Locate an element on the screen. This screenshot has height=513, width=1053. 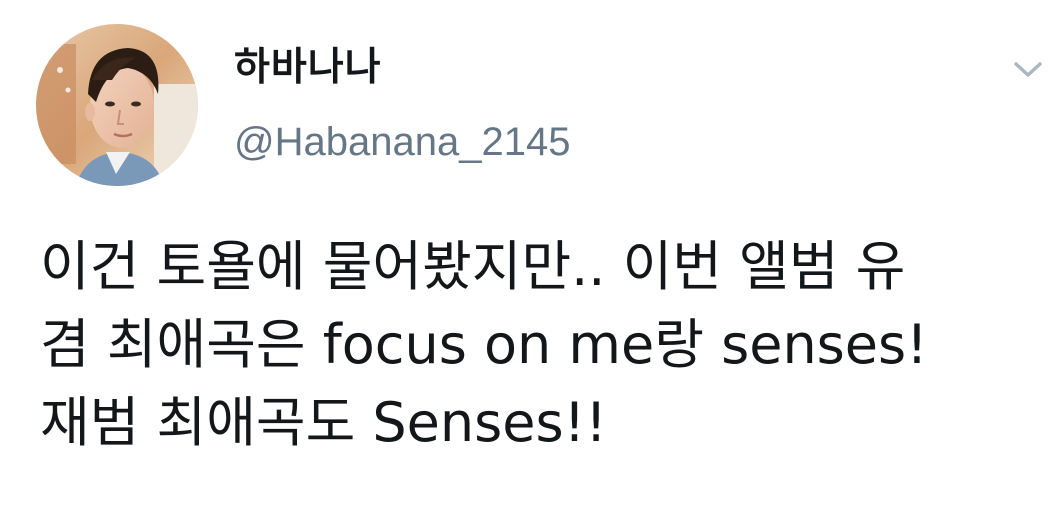
tweet-text-line: 재범 최애곡도 Senses!! is located at coordinates (323, 422).